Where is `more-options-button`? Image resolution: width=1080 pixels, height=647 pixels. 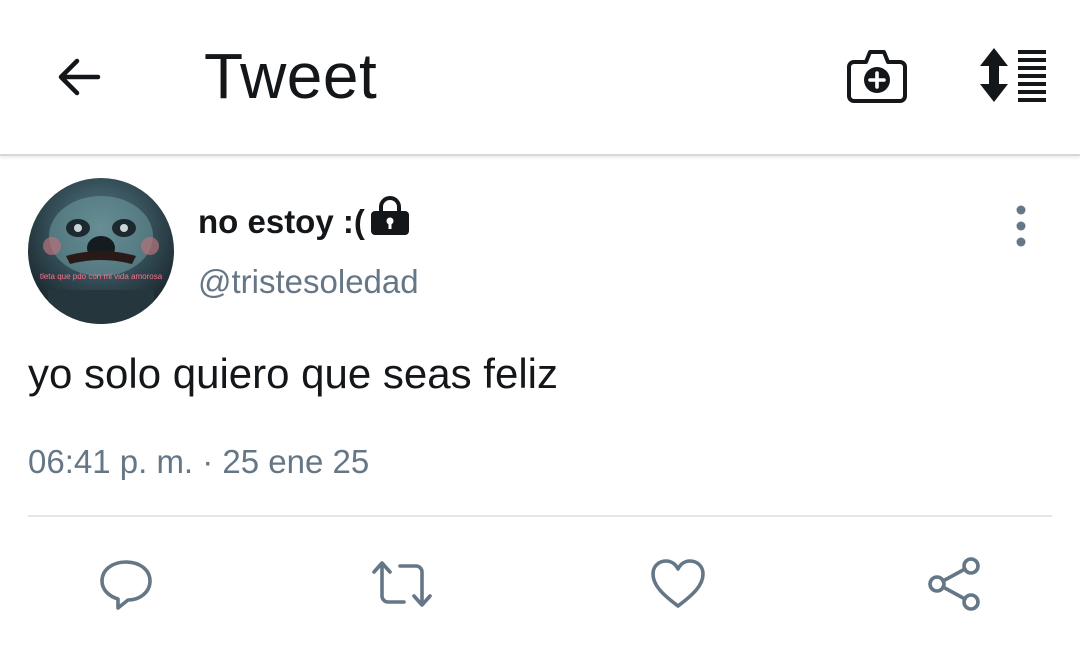
more-options-button is located at coordinates (1021, 226).